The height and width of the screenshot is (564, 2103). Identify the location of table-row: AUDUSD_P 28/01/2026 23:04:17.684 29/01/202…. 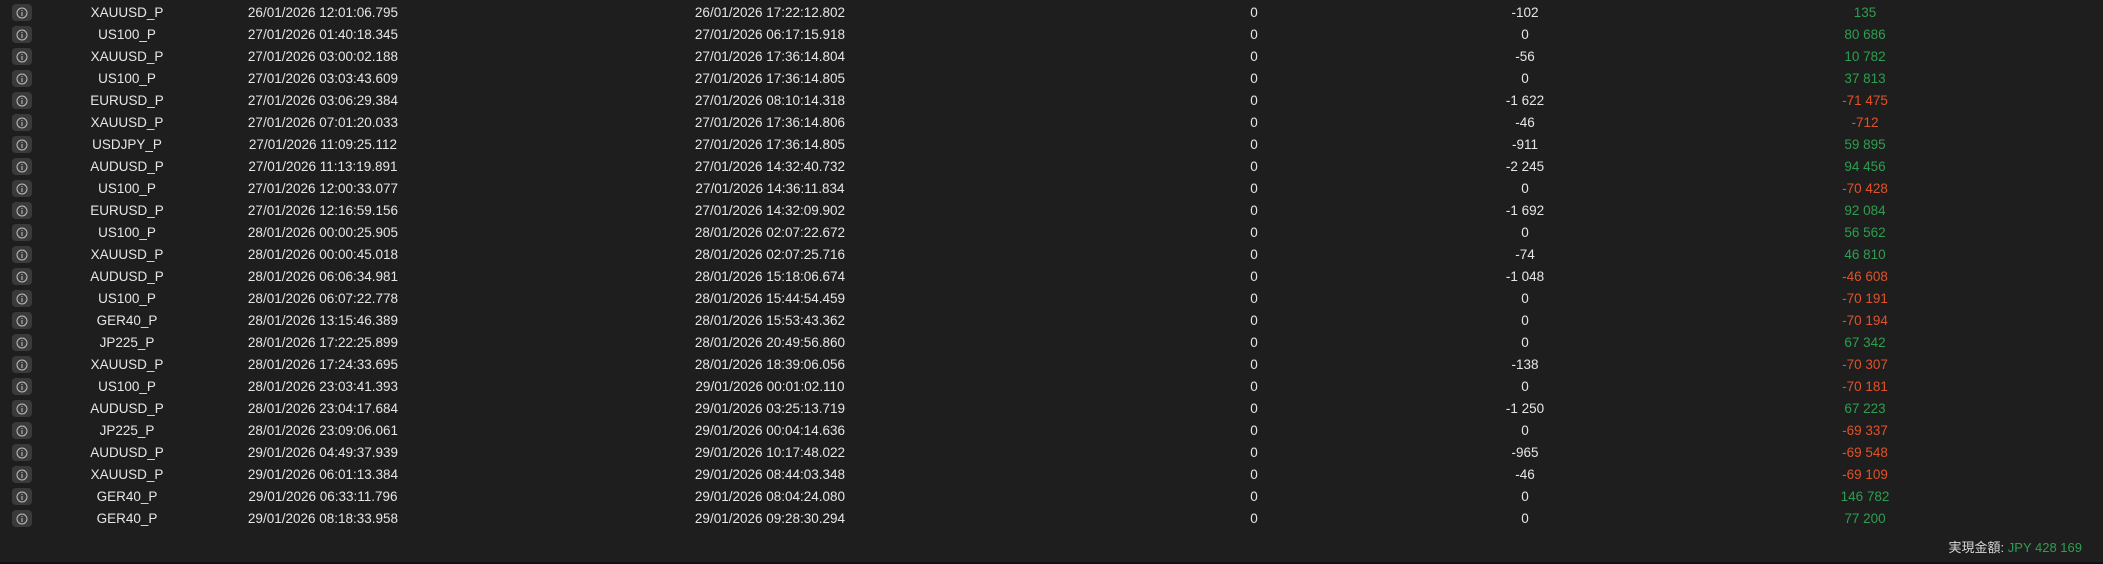
(1051, 409).